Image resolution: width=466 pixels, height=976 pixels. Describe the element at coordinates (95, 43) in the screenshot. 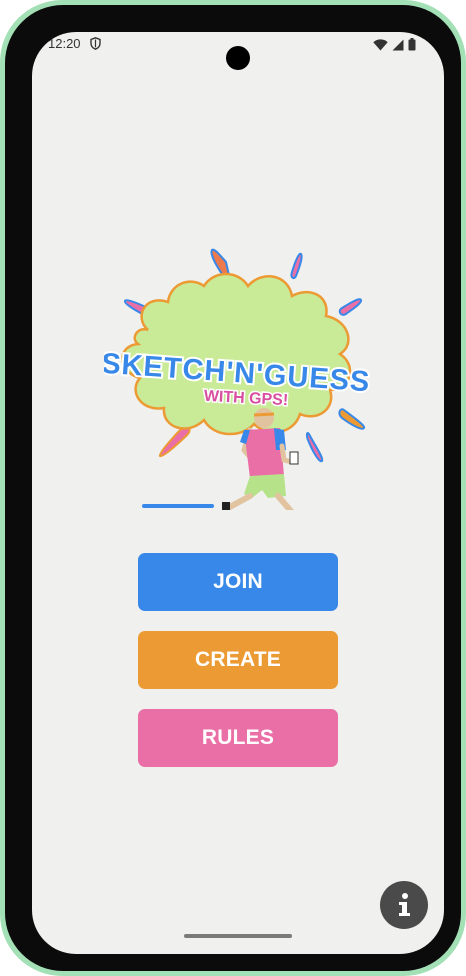

I see `shield-icon` at that location.